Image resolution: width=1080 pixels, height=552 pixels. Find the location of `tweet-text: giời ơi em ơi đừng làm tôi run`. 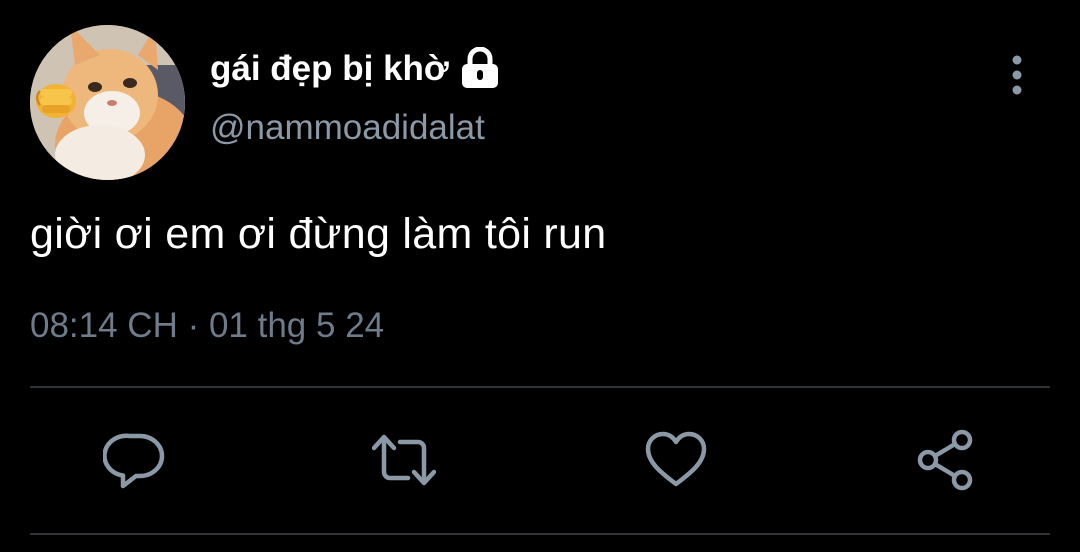

tweet-text: giời ơi em ơi đừng làm tôi run is located at coordinates (318, 234).